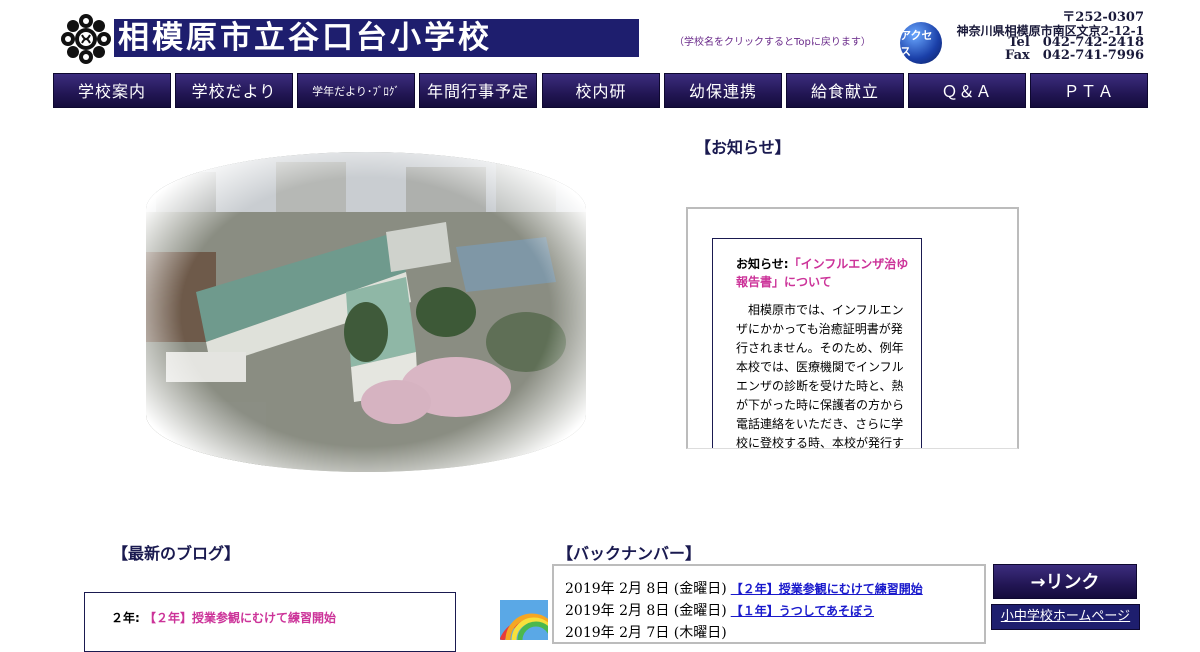 Image resolution: width=1200 pixels, height=652 pixels. What do you see at coordinates (356, 90) in the screenshot?
I see `nav-grade-blog: 学年だより･ﾌﾞﾛｸﾞ` at bounding box center [356, 90].